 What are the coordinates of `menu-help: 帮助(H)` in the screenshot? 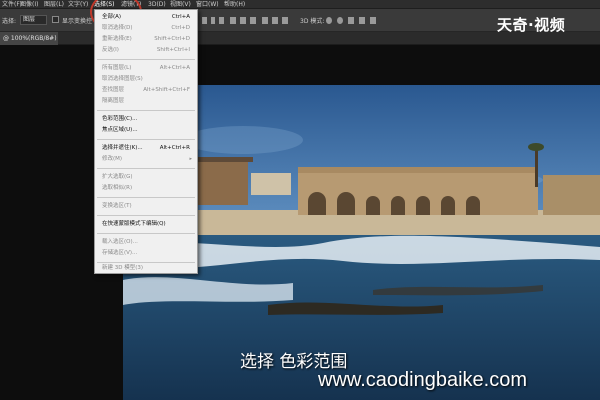 It's located at (234, 4).